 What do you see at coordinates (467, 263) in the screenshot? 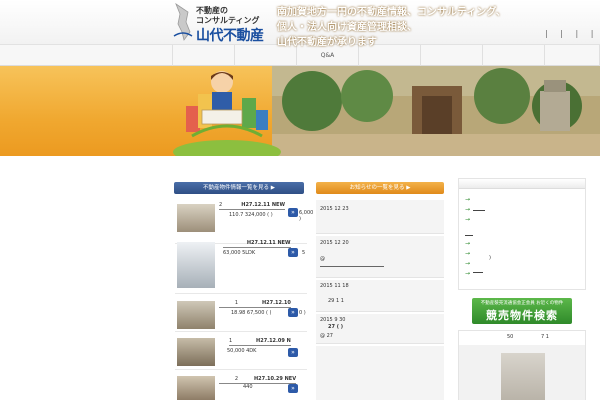
I see `sidebar-link-6: →` at bounding box center [467, 263].